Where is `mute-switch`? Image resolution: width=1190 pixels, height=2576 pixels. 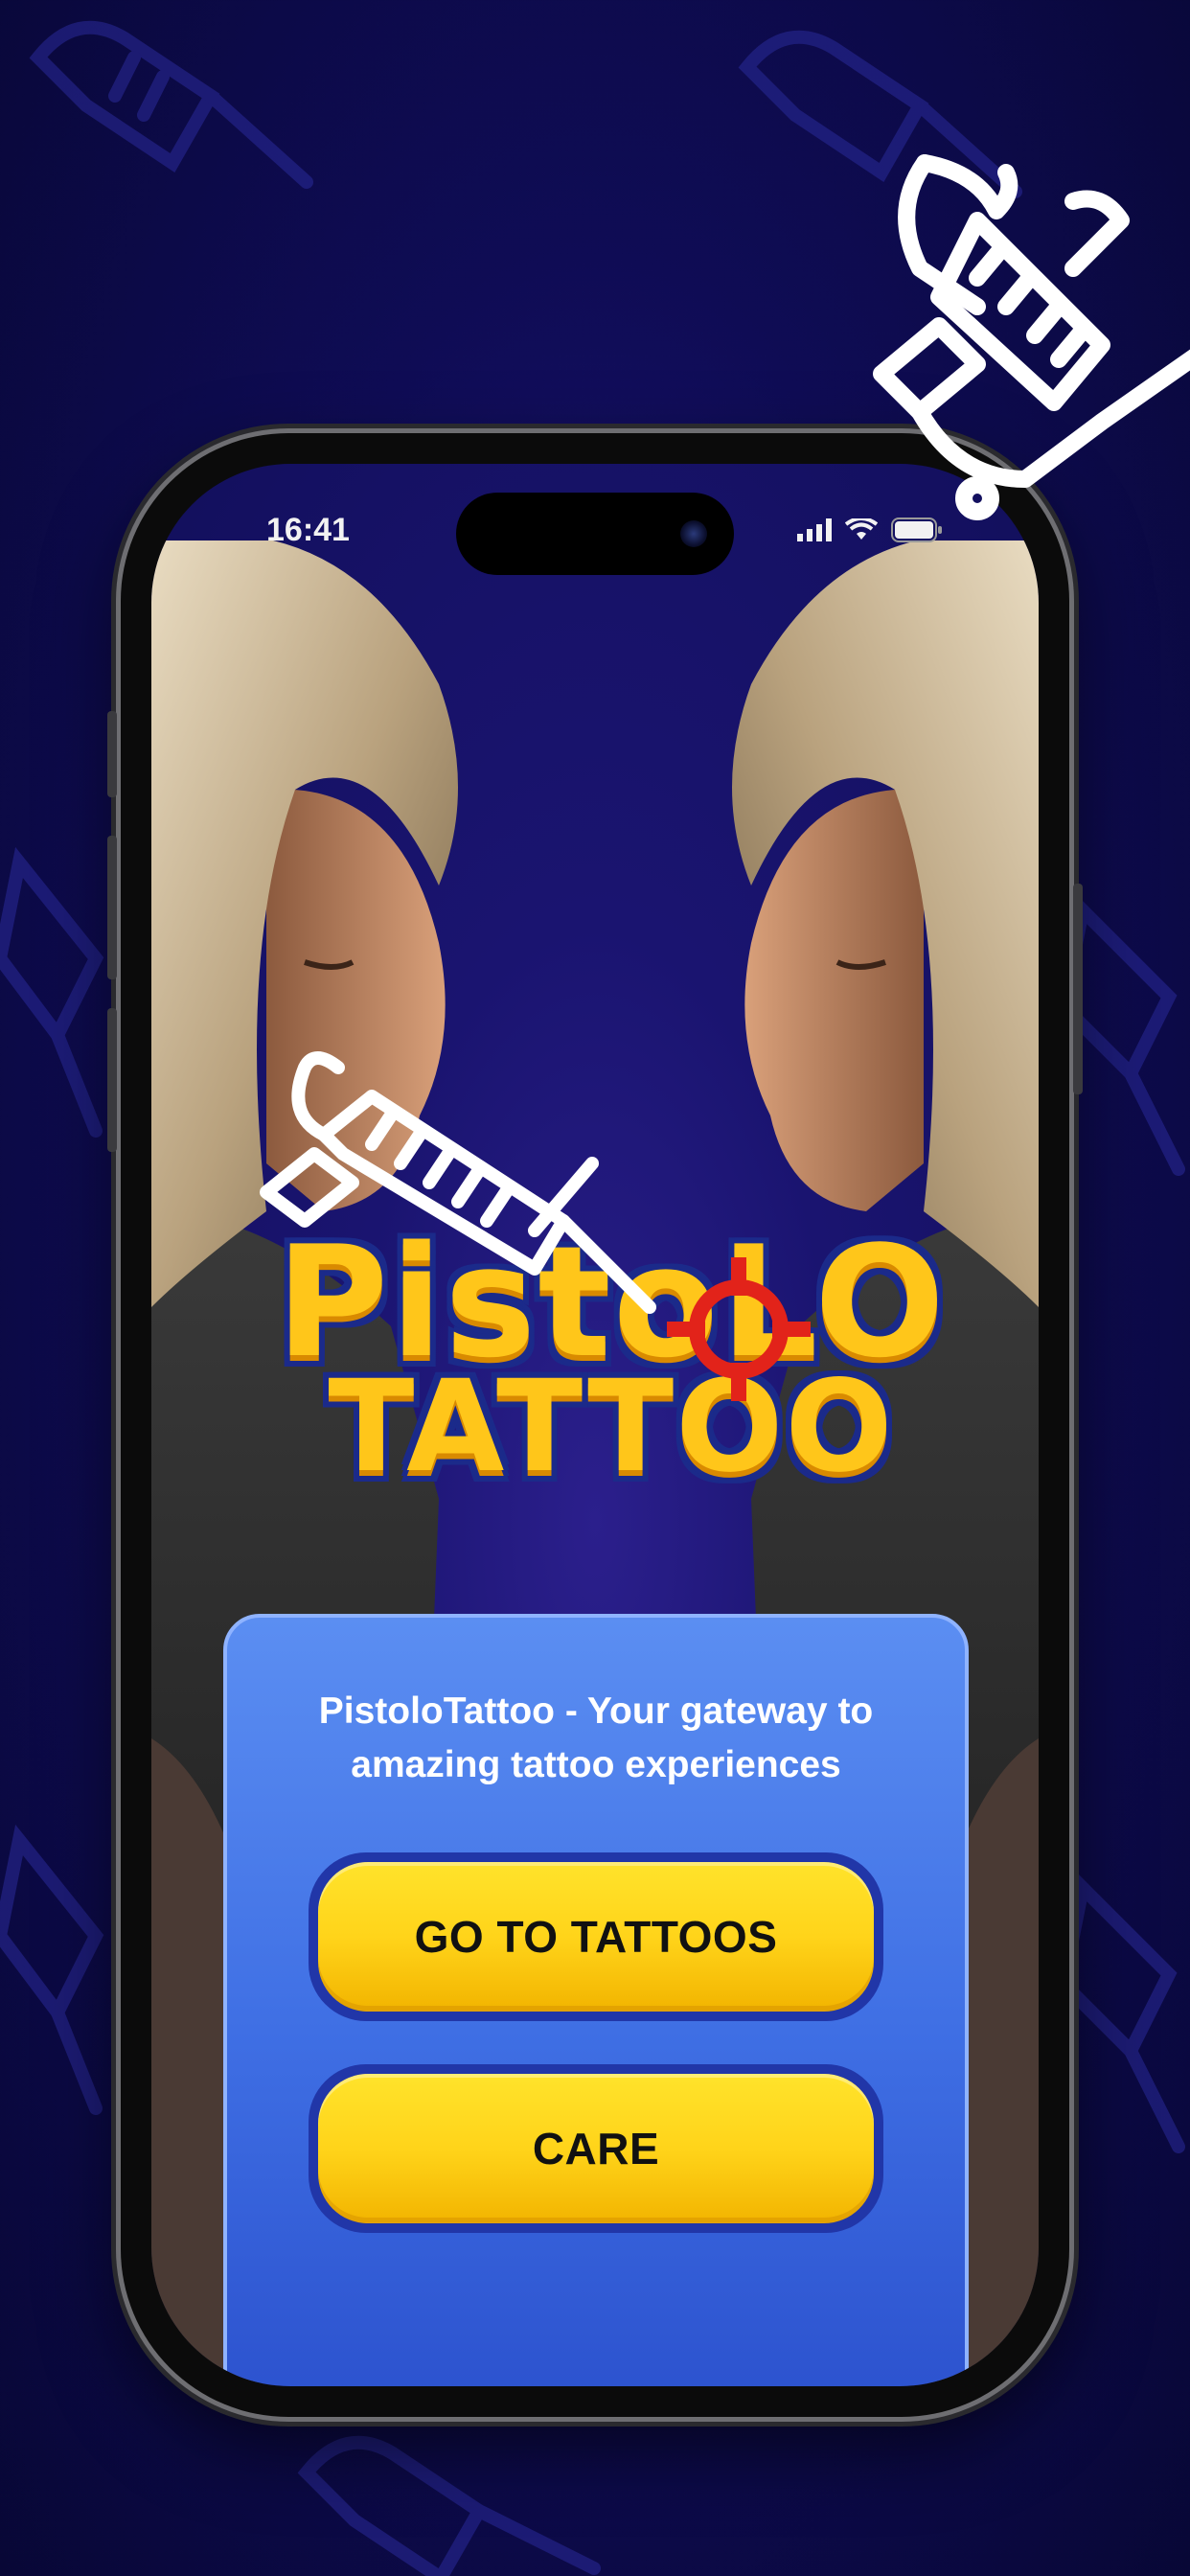 mute-switch is located at coordinates (112, 754).